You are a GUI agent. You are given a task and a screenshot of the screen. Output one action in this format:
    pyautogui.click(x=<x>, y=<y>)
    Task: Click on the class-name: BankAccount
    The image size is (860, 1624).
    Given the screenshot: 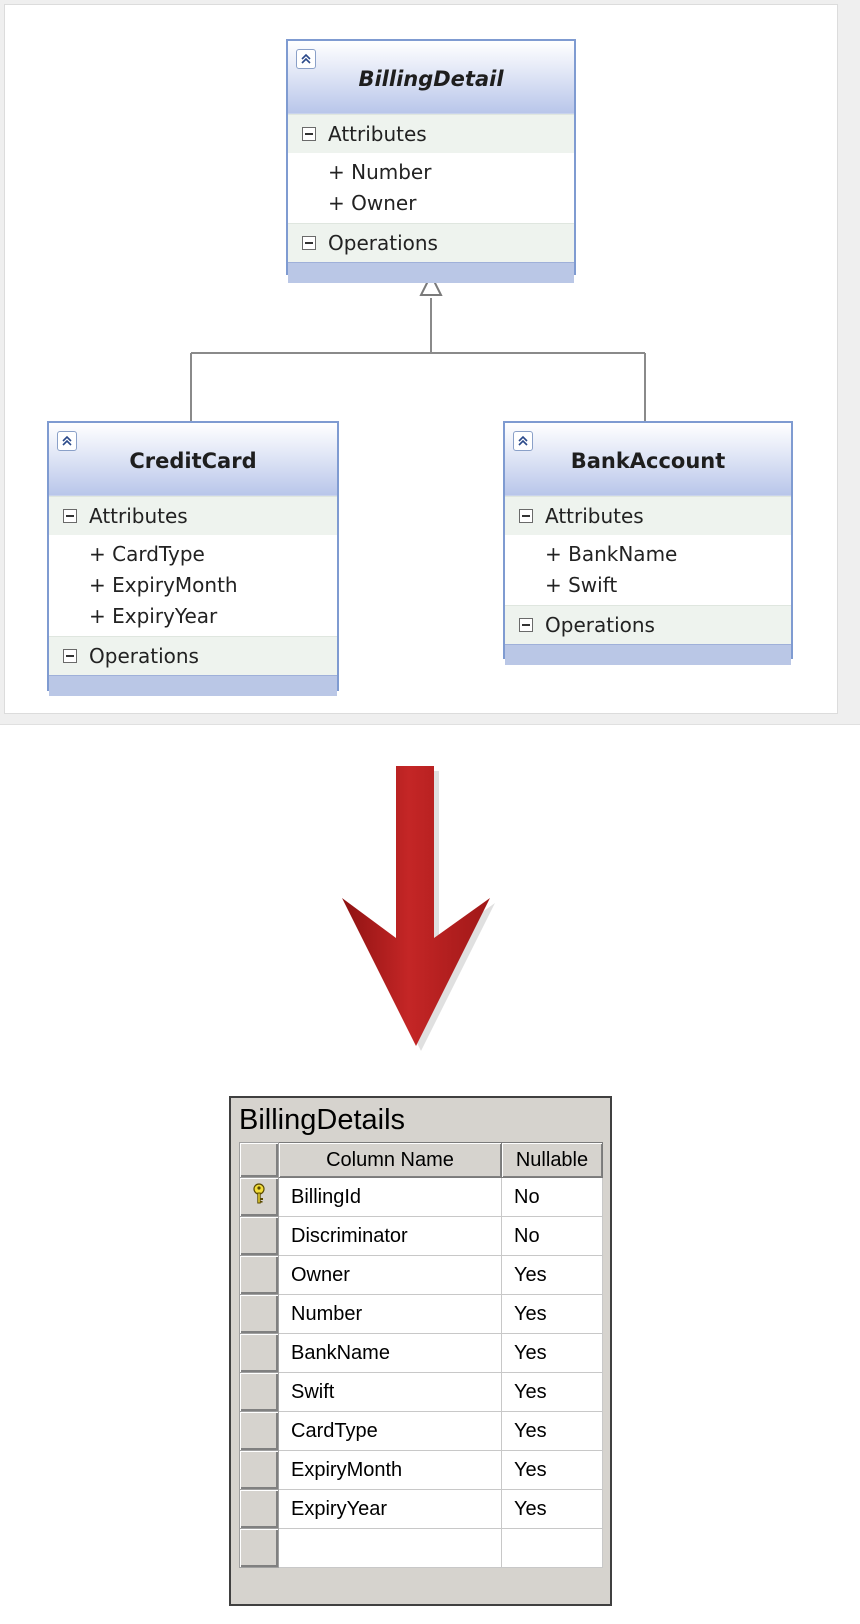 What is the action you would take?
    pyautogui.click(x=648, y=461)
    